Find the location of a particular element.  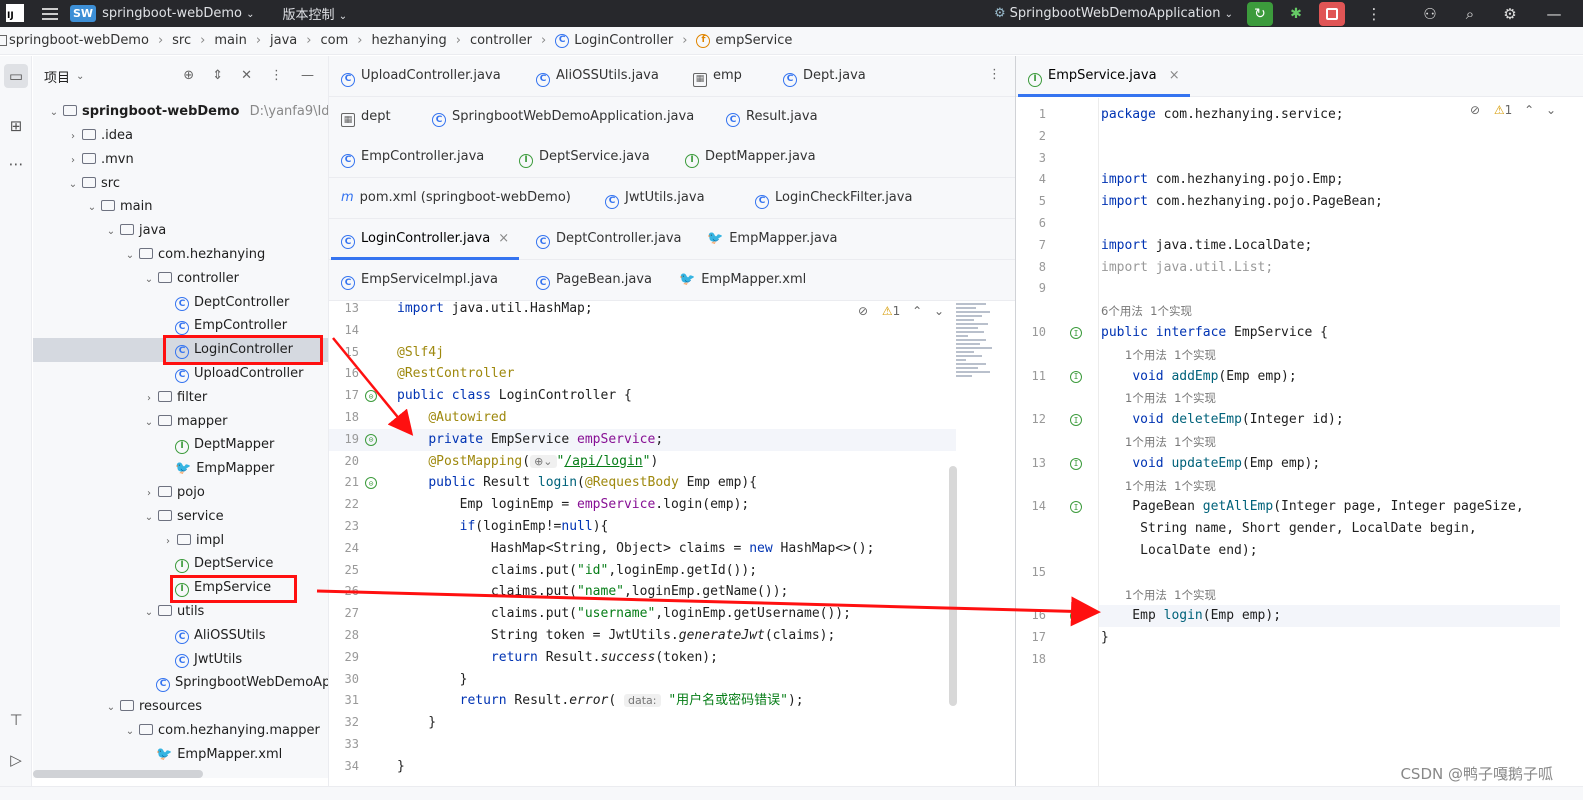

breadcrumb-item: controller is located at coordinates (501, 40).